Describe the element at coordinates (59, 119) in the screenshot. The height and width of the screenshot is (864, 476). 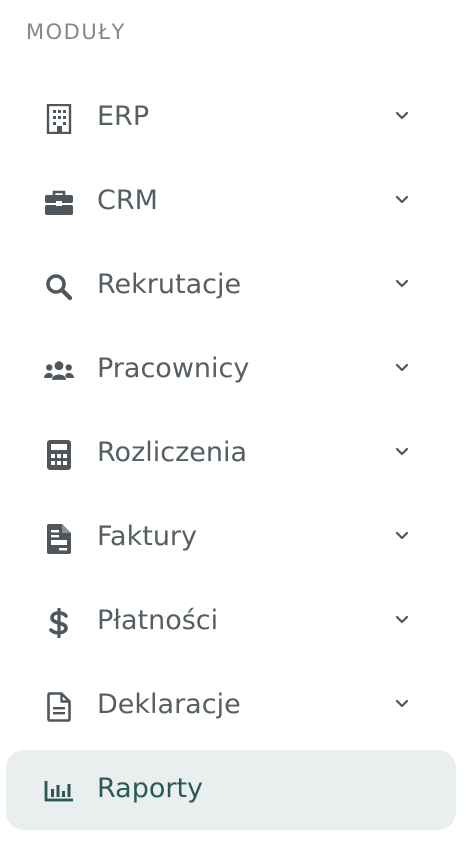
I see `building-icon` at that location.